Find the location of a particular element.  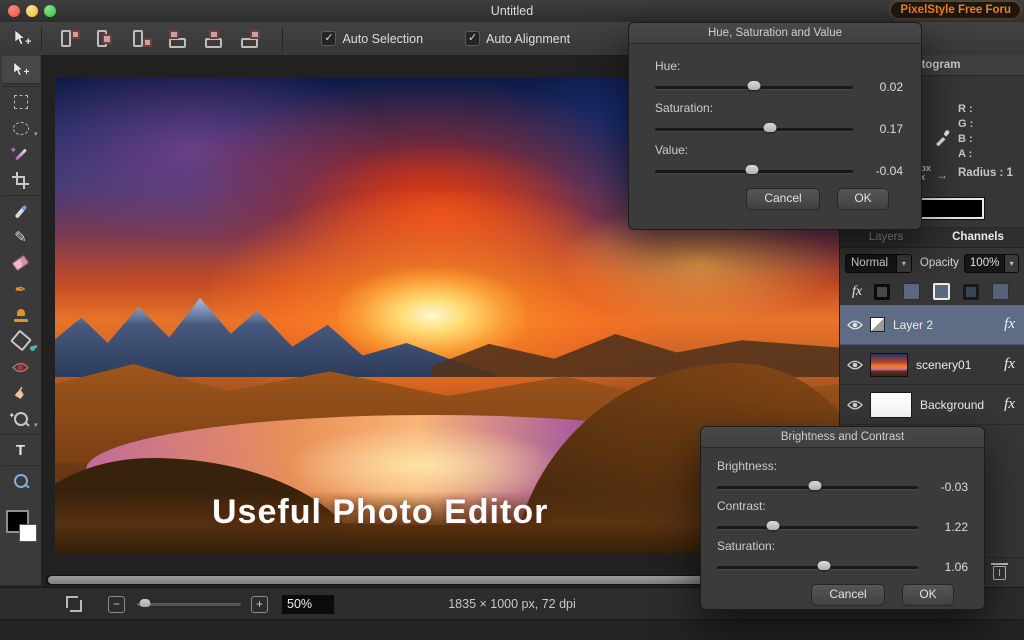

title-bar: Untitled PixelStyle Free Foru is located at coordinates (512, 11).